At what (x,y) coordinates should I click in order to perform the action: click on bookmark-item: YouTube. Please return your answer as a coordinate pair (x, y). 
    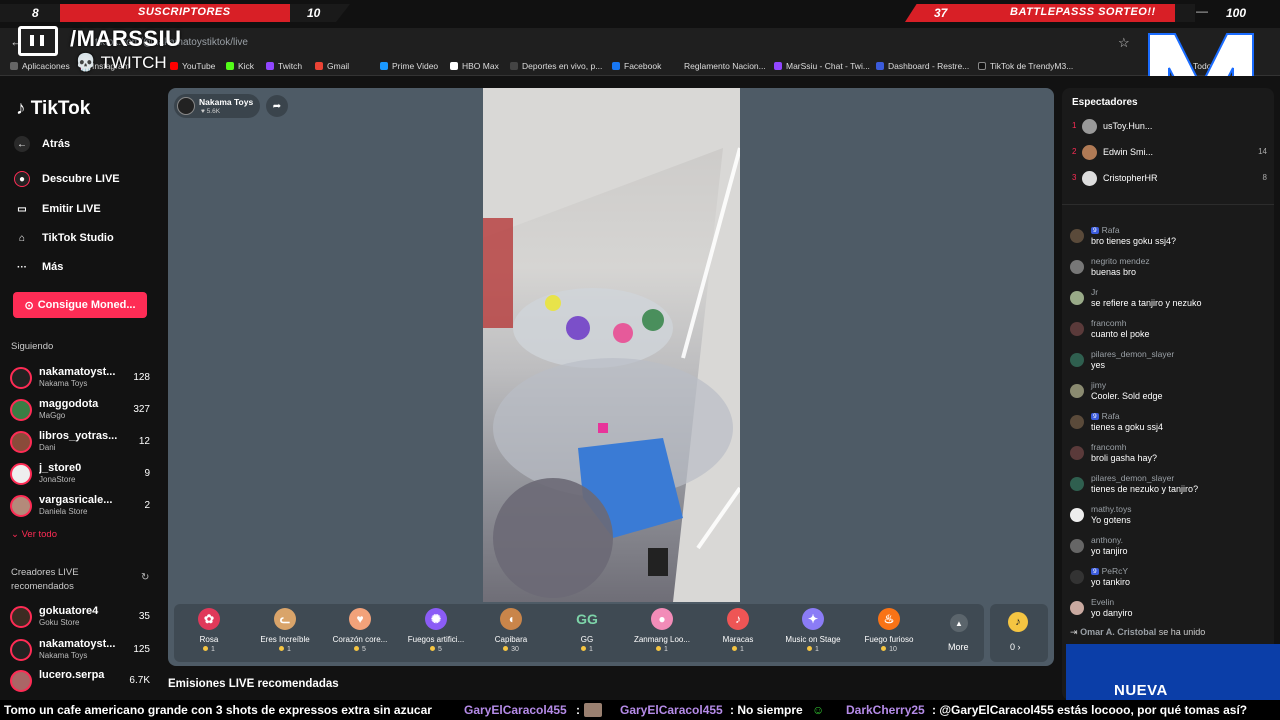
    Looking at the image, I should click on (192, 66).